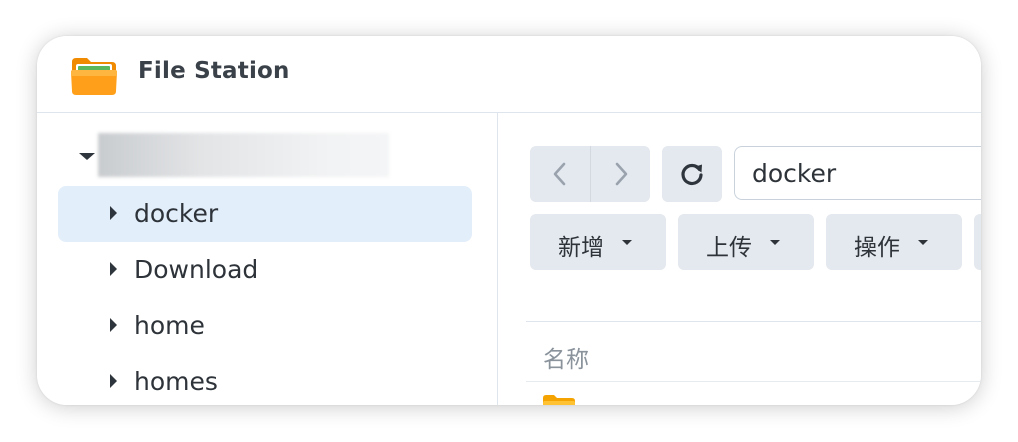  I want to click on tree-root-row, so click(267, 155).